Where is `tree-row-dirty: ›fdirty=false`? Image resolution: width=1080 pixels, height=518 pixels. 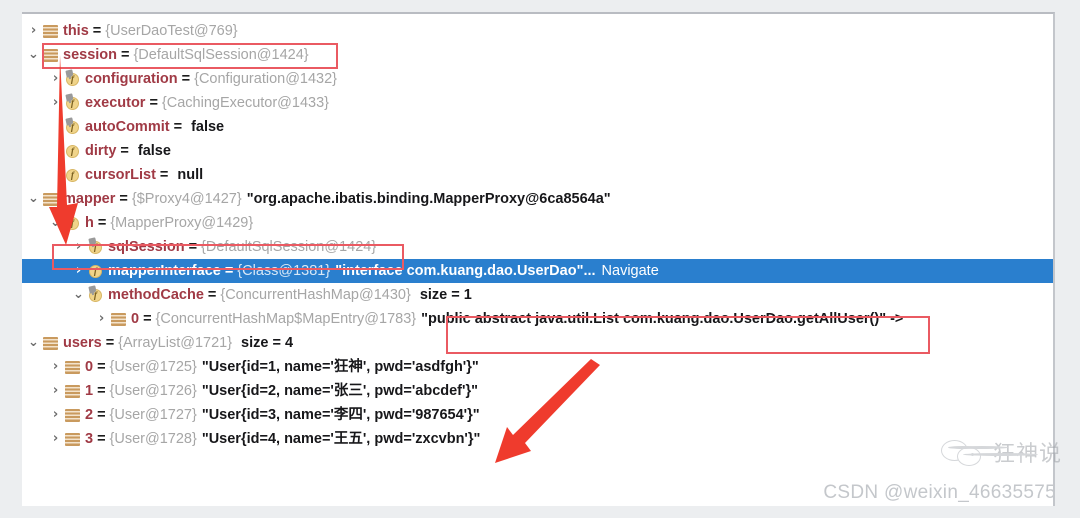 tree-row-dirty: ›fdirty=false is located at coordinates (537, 151).